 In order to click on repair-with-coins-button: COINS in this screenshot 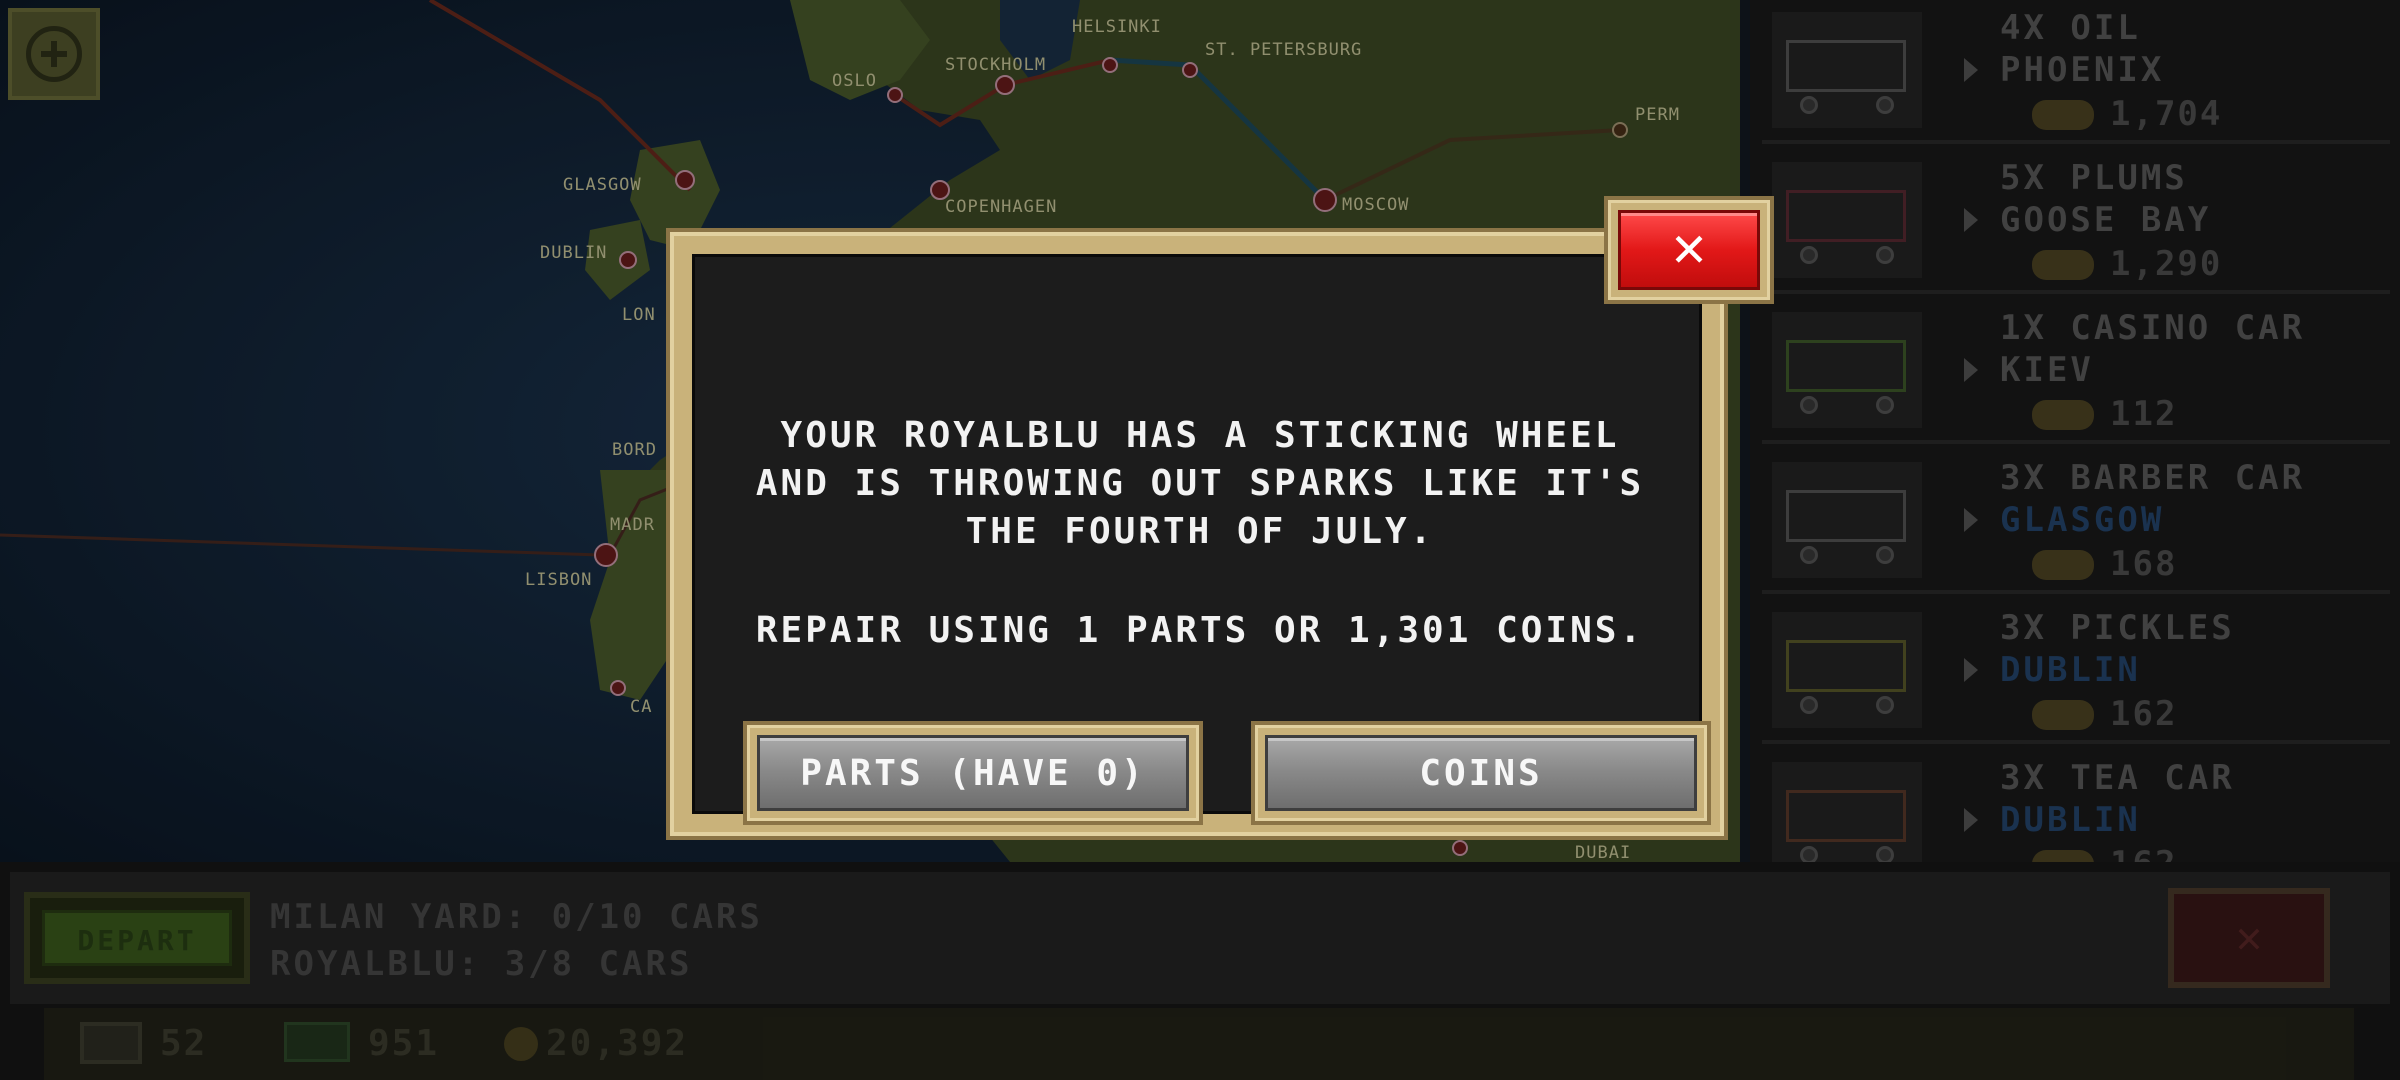, I will do `click(1481, 773)`.